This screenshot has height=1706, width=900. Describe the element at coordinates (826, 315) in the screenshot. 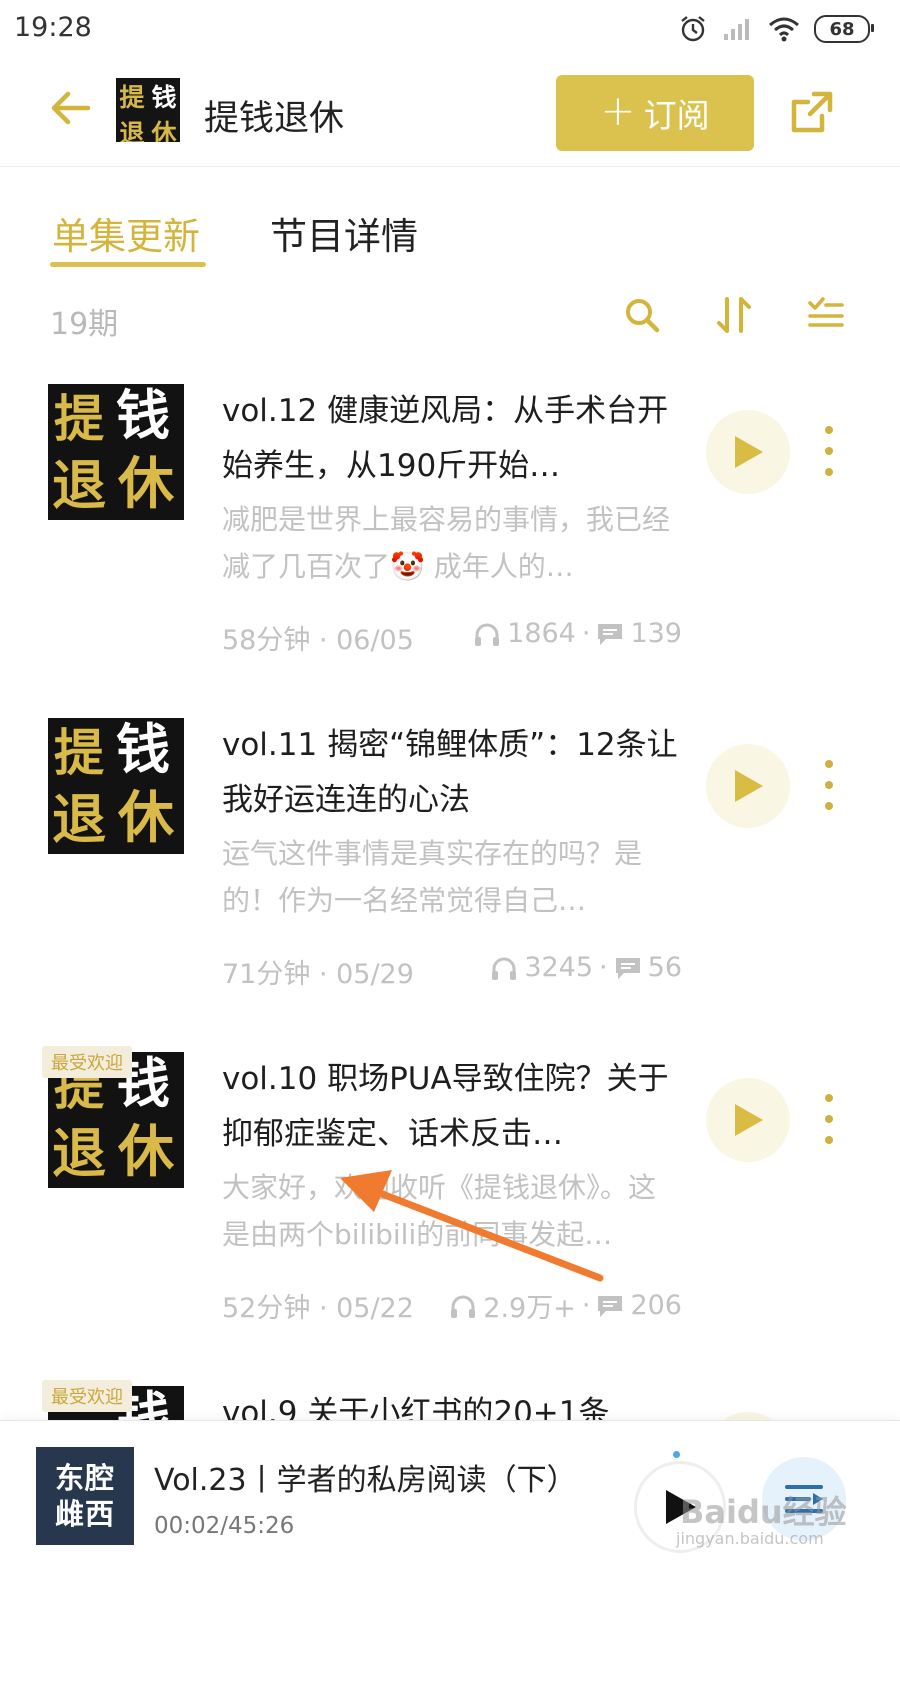

I see `batch-select-icon` at that location.